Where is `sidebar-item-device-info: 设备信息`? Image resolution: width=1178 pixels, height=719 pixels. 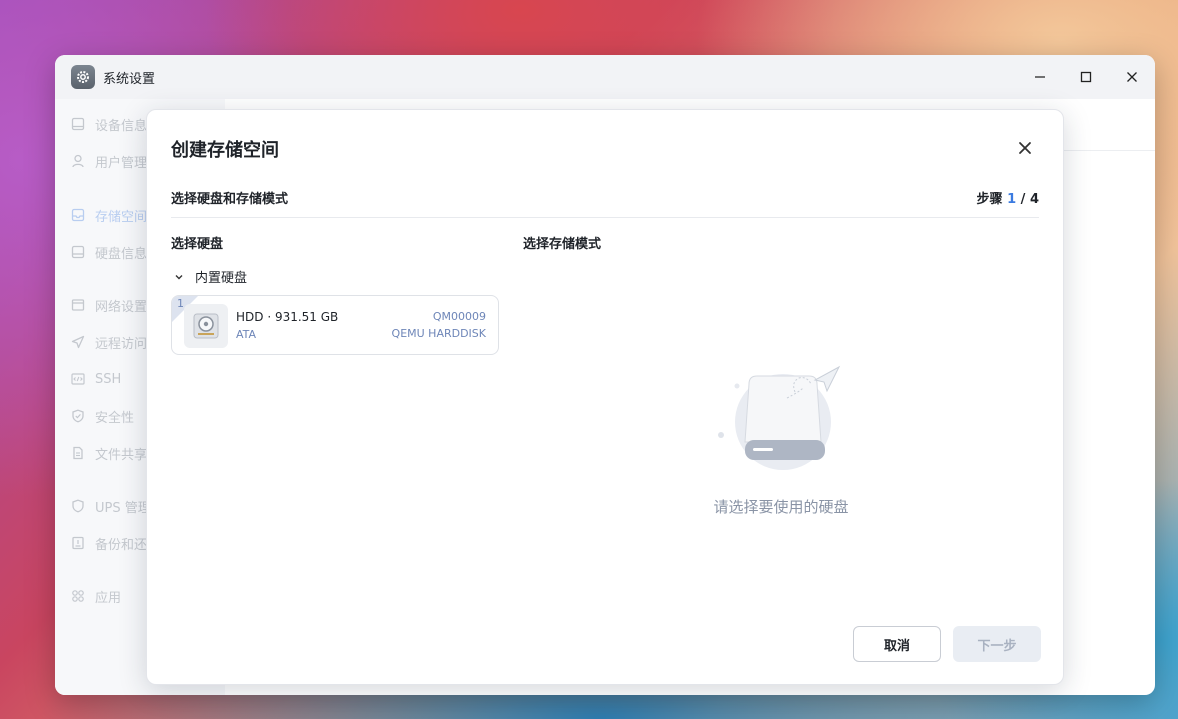
sidebar-item-device-info: 设备信息 is located at coordinates (109, 124).